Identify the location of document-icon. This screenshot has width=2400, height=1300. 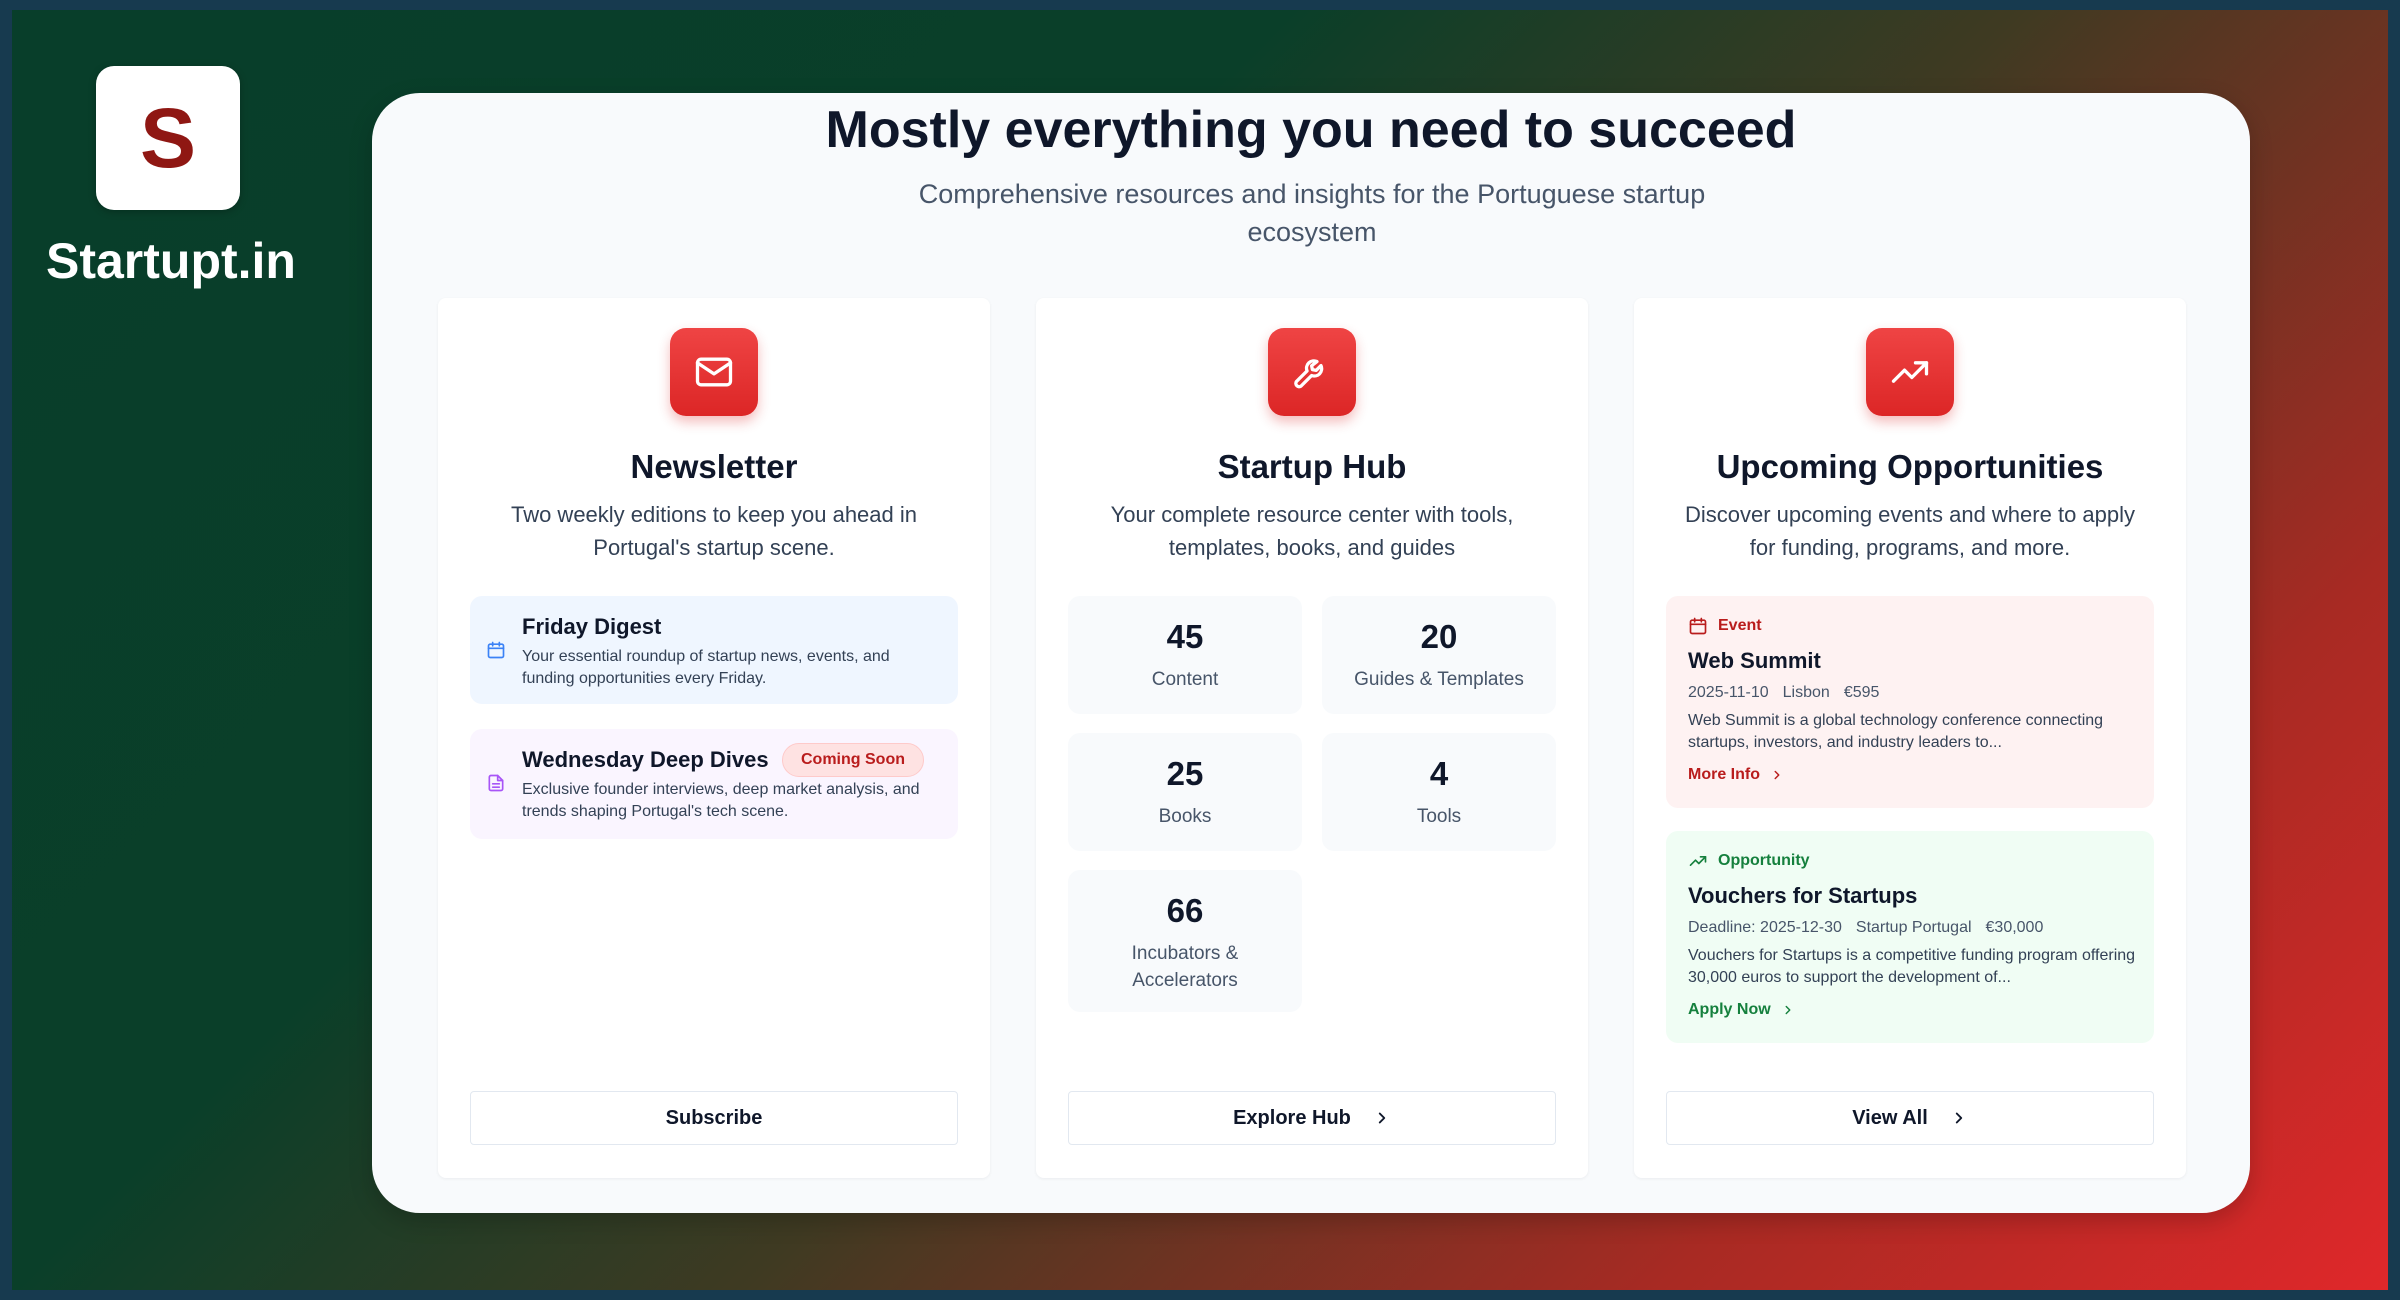
(496, 783).